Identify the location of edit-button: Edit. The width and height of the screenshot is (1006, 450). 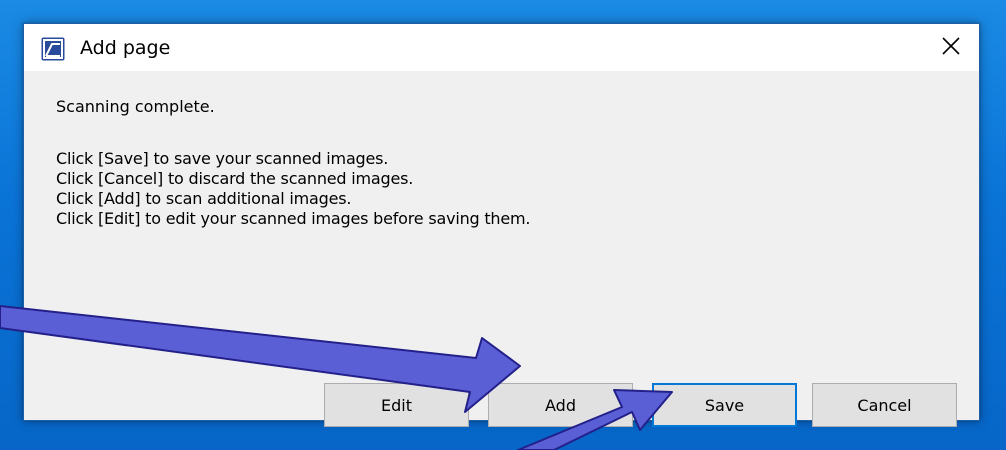
(396, 405).